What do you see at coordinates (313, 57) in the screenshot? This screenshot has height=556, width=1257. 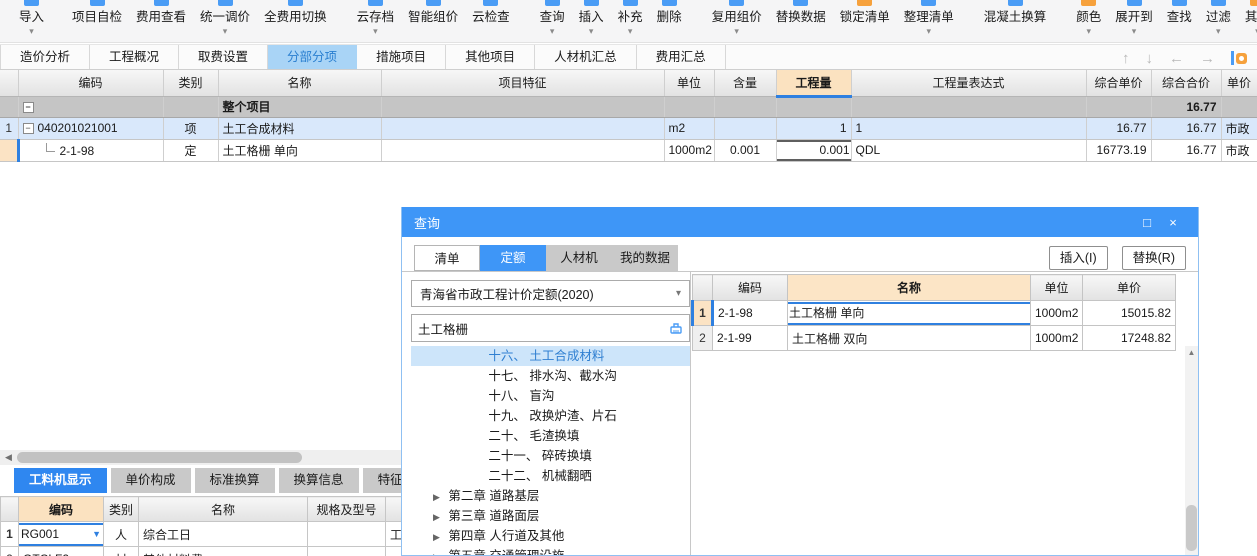 I see `module-tab: 分部分项` at bounding box center [313, 57].